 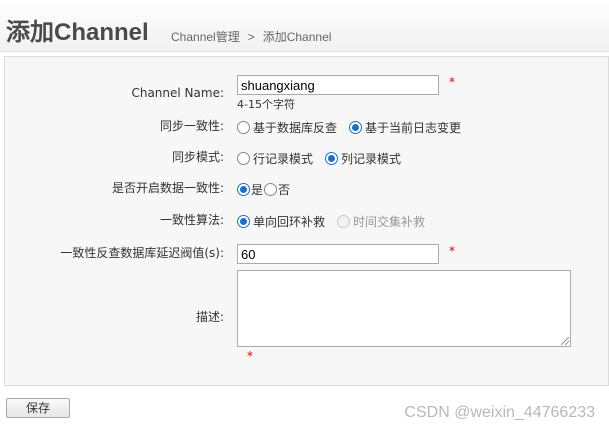 I want to click on option-label: 基于当前日志变更, so click(x=413, y=127).